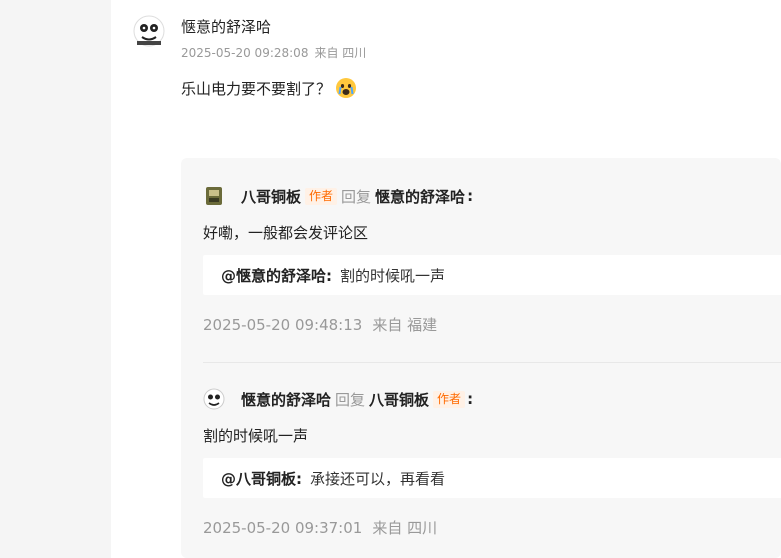 The width and height of the screenshot is (781, 558). Describe the element at coordinates (286, 399) in the screenshot. I see `reply-username: 惬意的舒泽哈` at that location.